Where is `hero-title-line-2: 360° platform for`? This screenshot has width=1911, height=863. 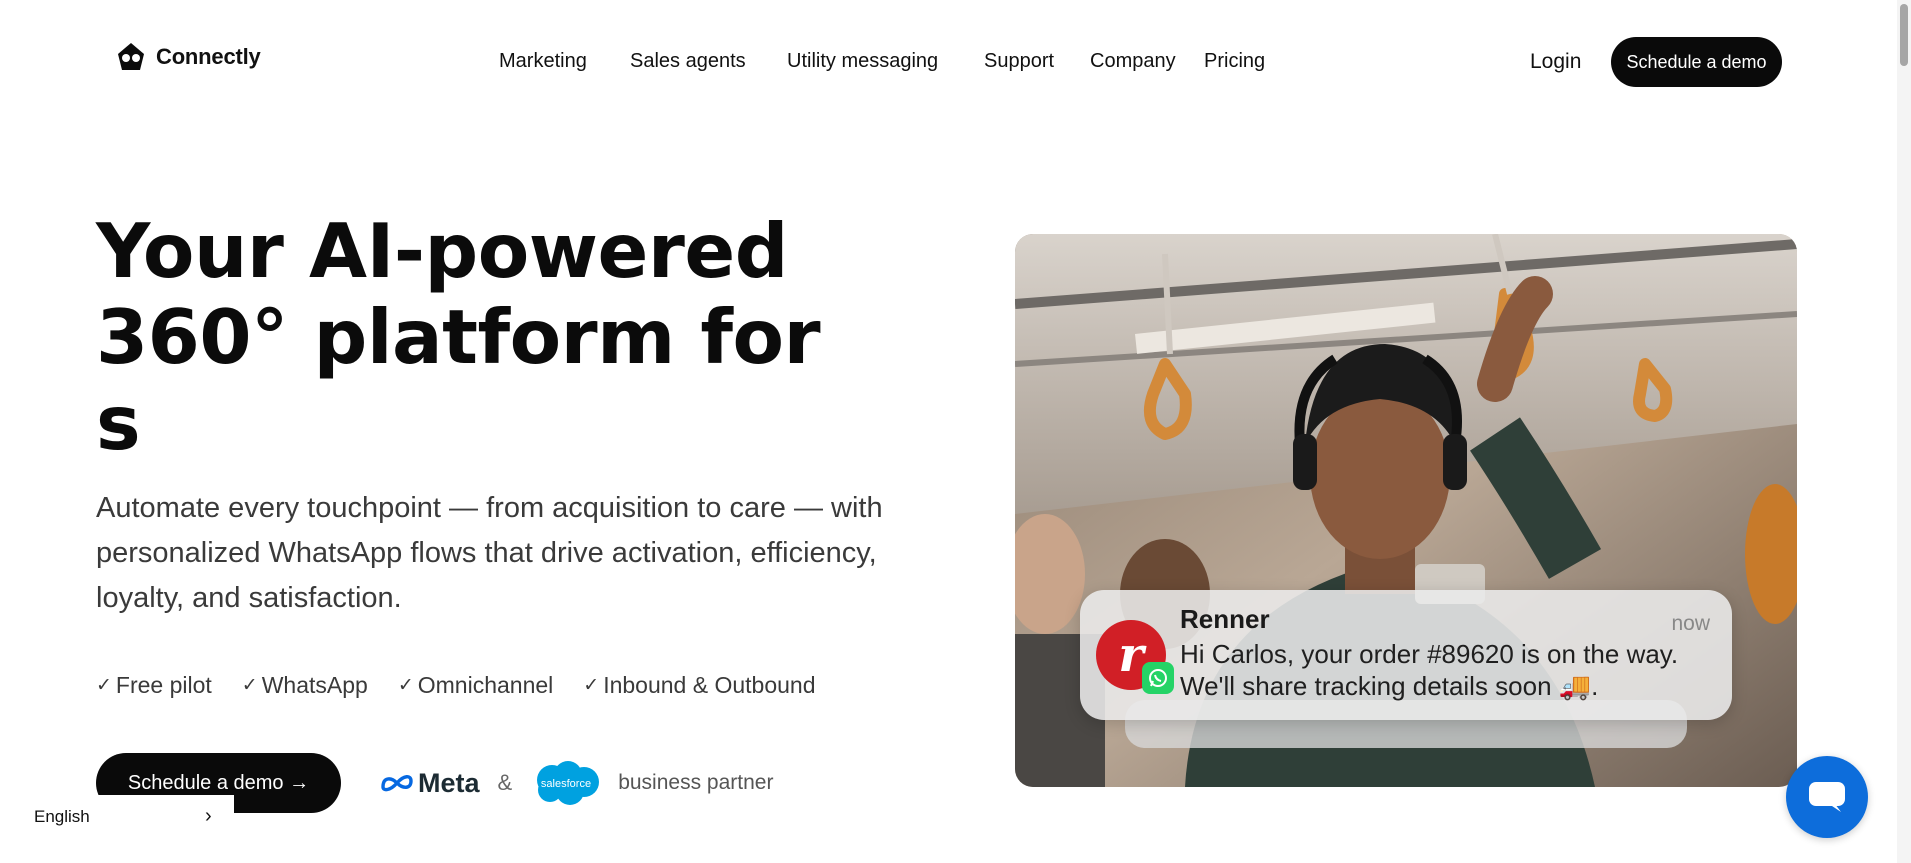
hero-title-line-2: 360° platform for is located at coordinates (458, 337).